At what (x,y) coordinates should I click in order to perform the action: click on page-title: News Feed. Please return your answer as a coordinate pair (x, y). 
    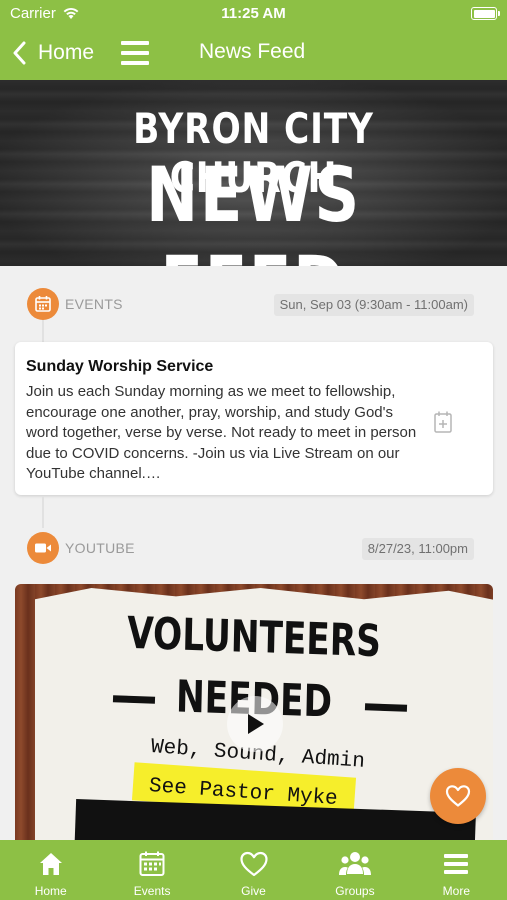
    Looking at the image, I should click on (252, 51).